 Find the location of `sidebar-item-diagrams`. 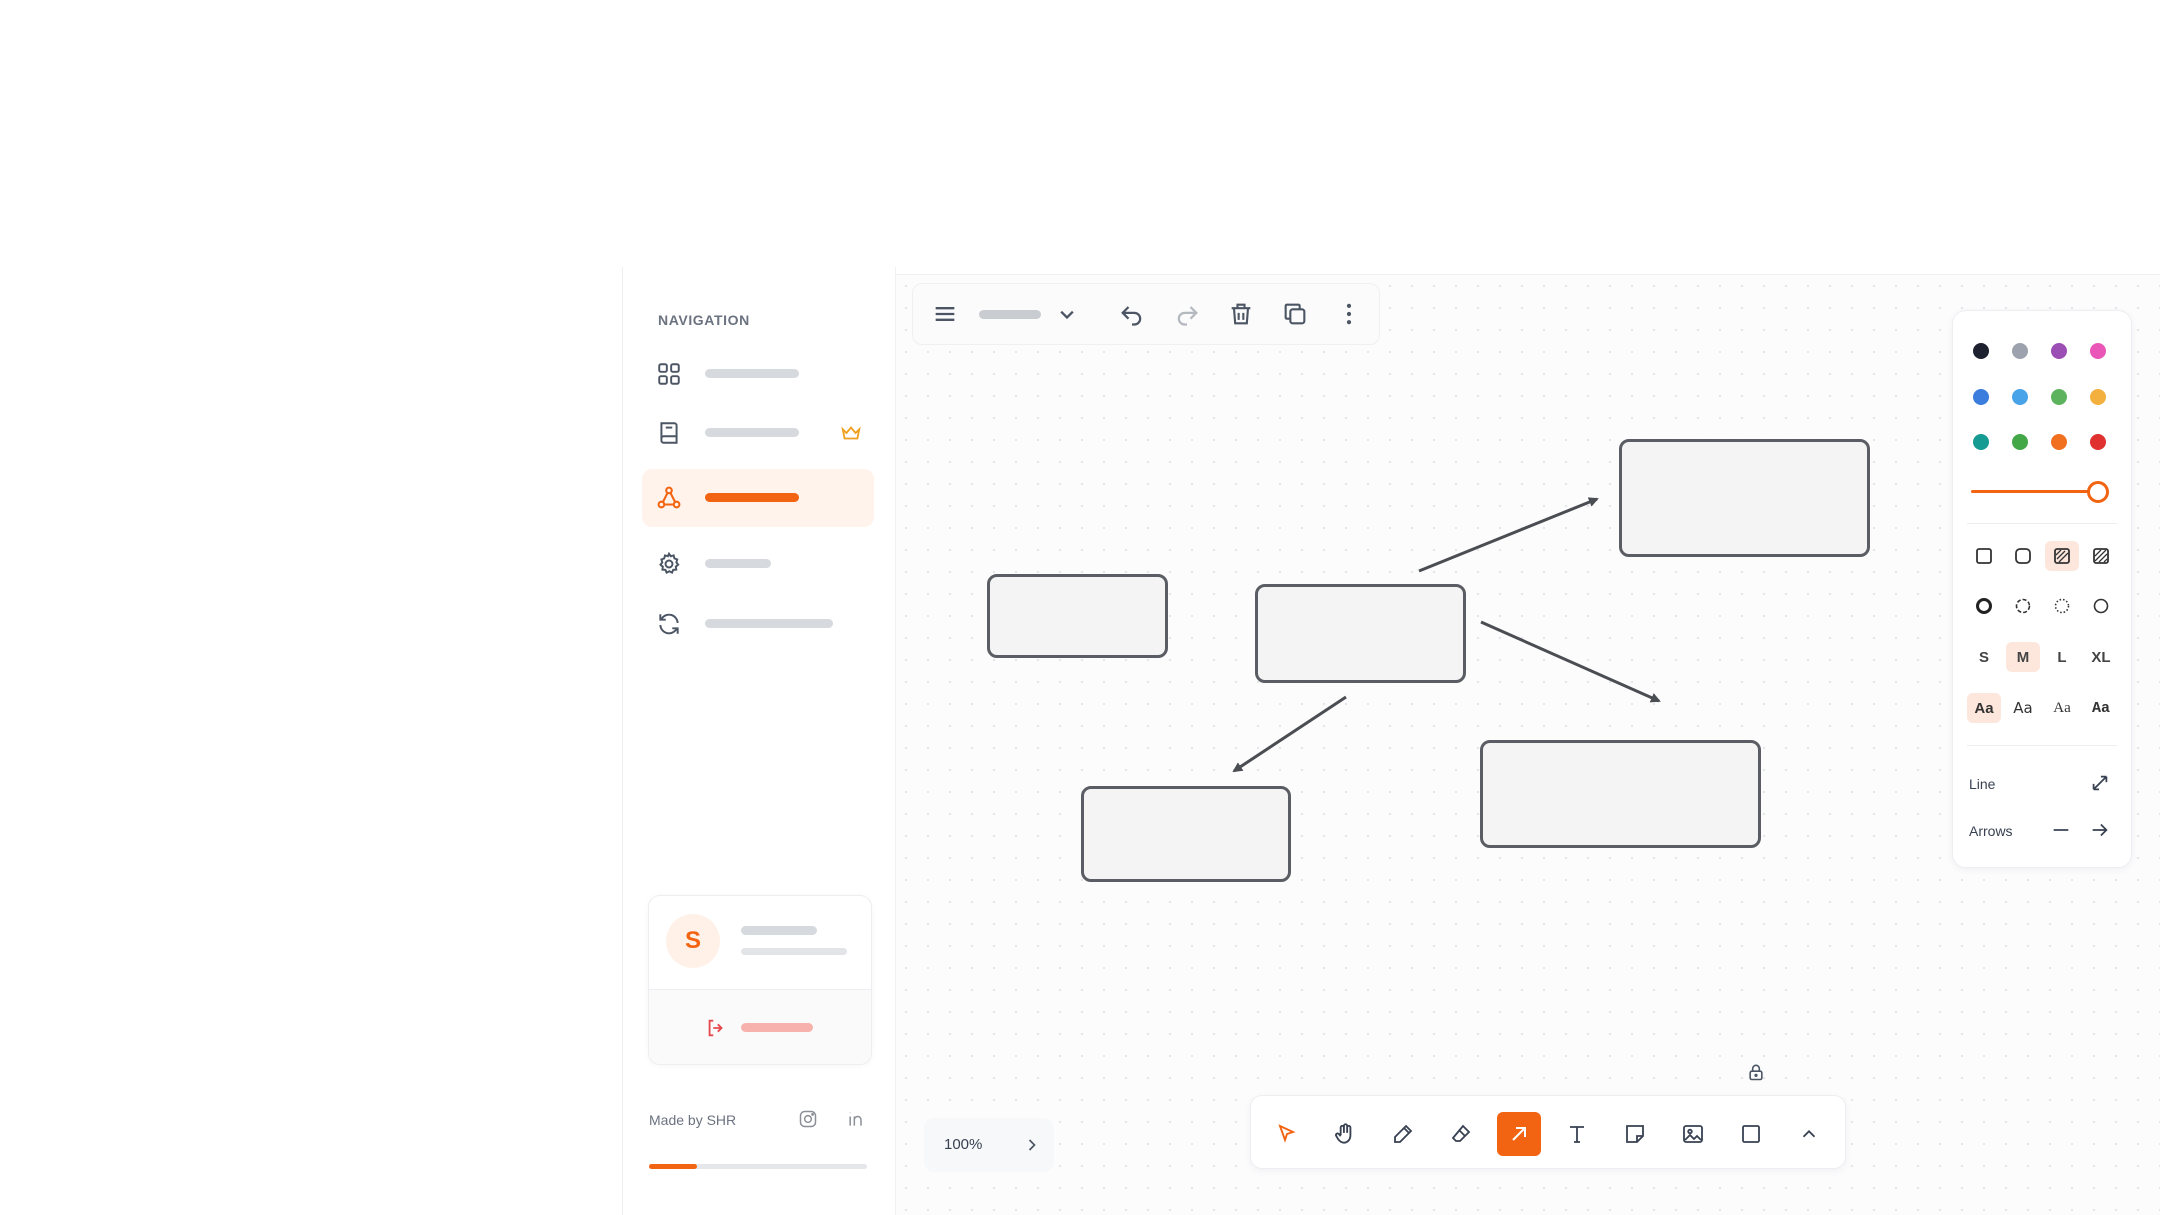

sidebar-item-diagrams is located at coordinates (758, 498).